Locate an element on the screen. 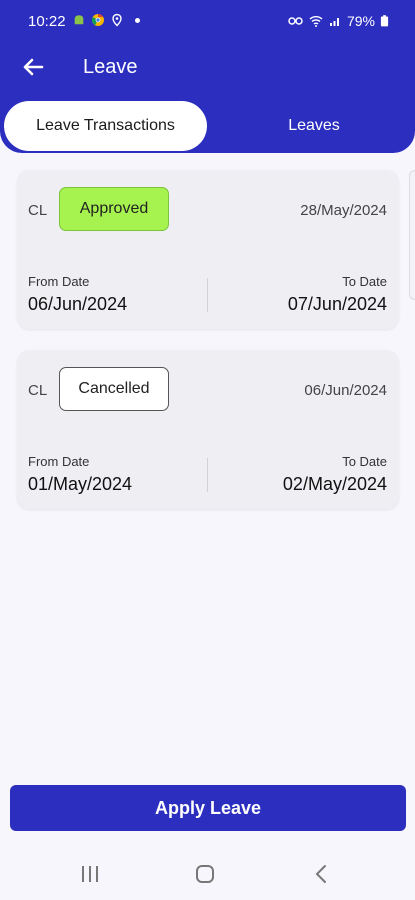 This screenshot has width=415, height=900. location-icon is located at coordinates (117, 20).